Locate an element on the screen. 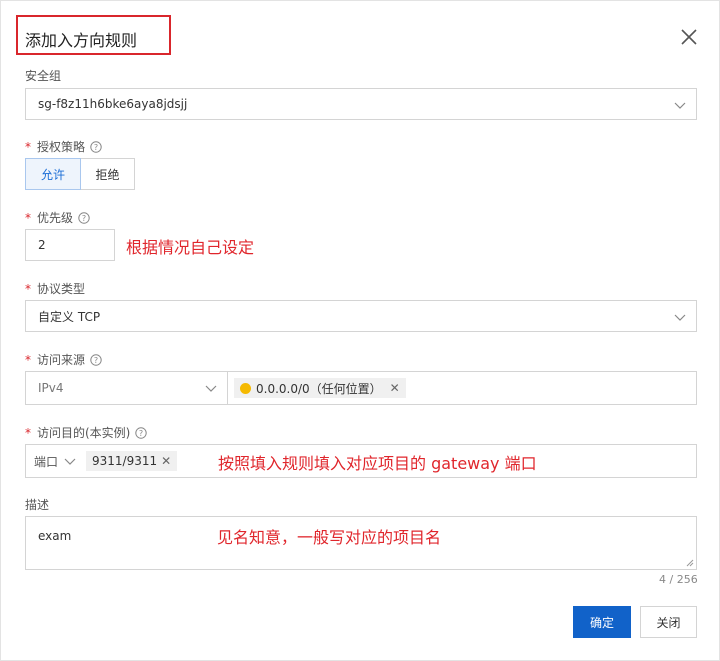  priority-label: * 优先级 ? is located at coordinates (57, 217).